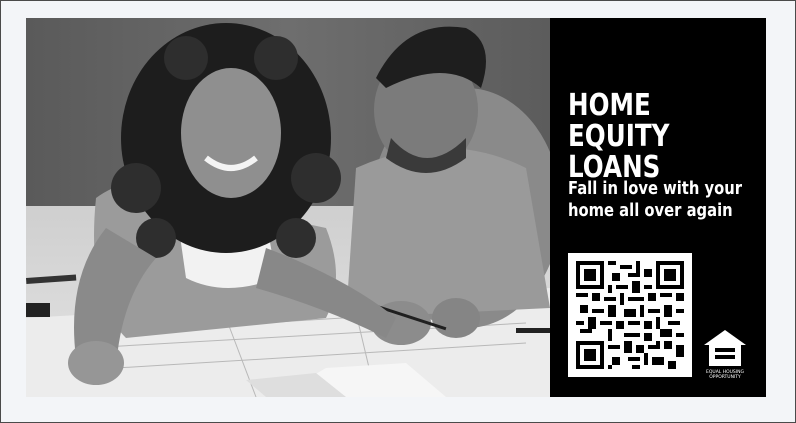 The width and height of the screenshot is (796, 423). I want to click on qr-code-image, so click(630, 315).